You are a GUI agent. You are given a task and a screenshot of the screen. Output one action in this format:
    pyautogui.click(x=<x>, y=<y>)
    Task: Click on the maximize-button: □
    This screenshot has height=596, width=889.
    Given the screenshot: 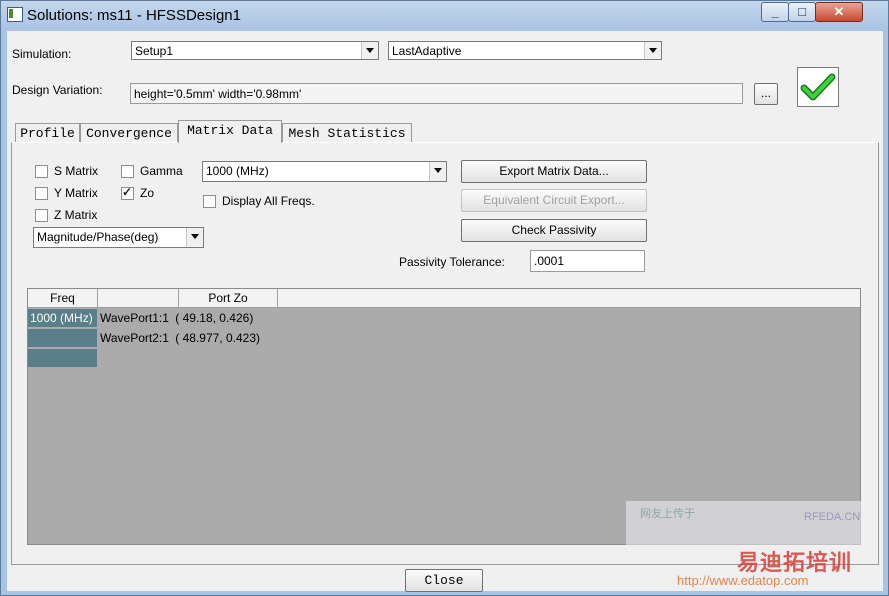 What is the action you would take?
    pyautogui.click(x=802, y=12)
    